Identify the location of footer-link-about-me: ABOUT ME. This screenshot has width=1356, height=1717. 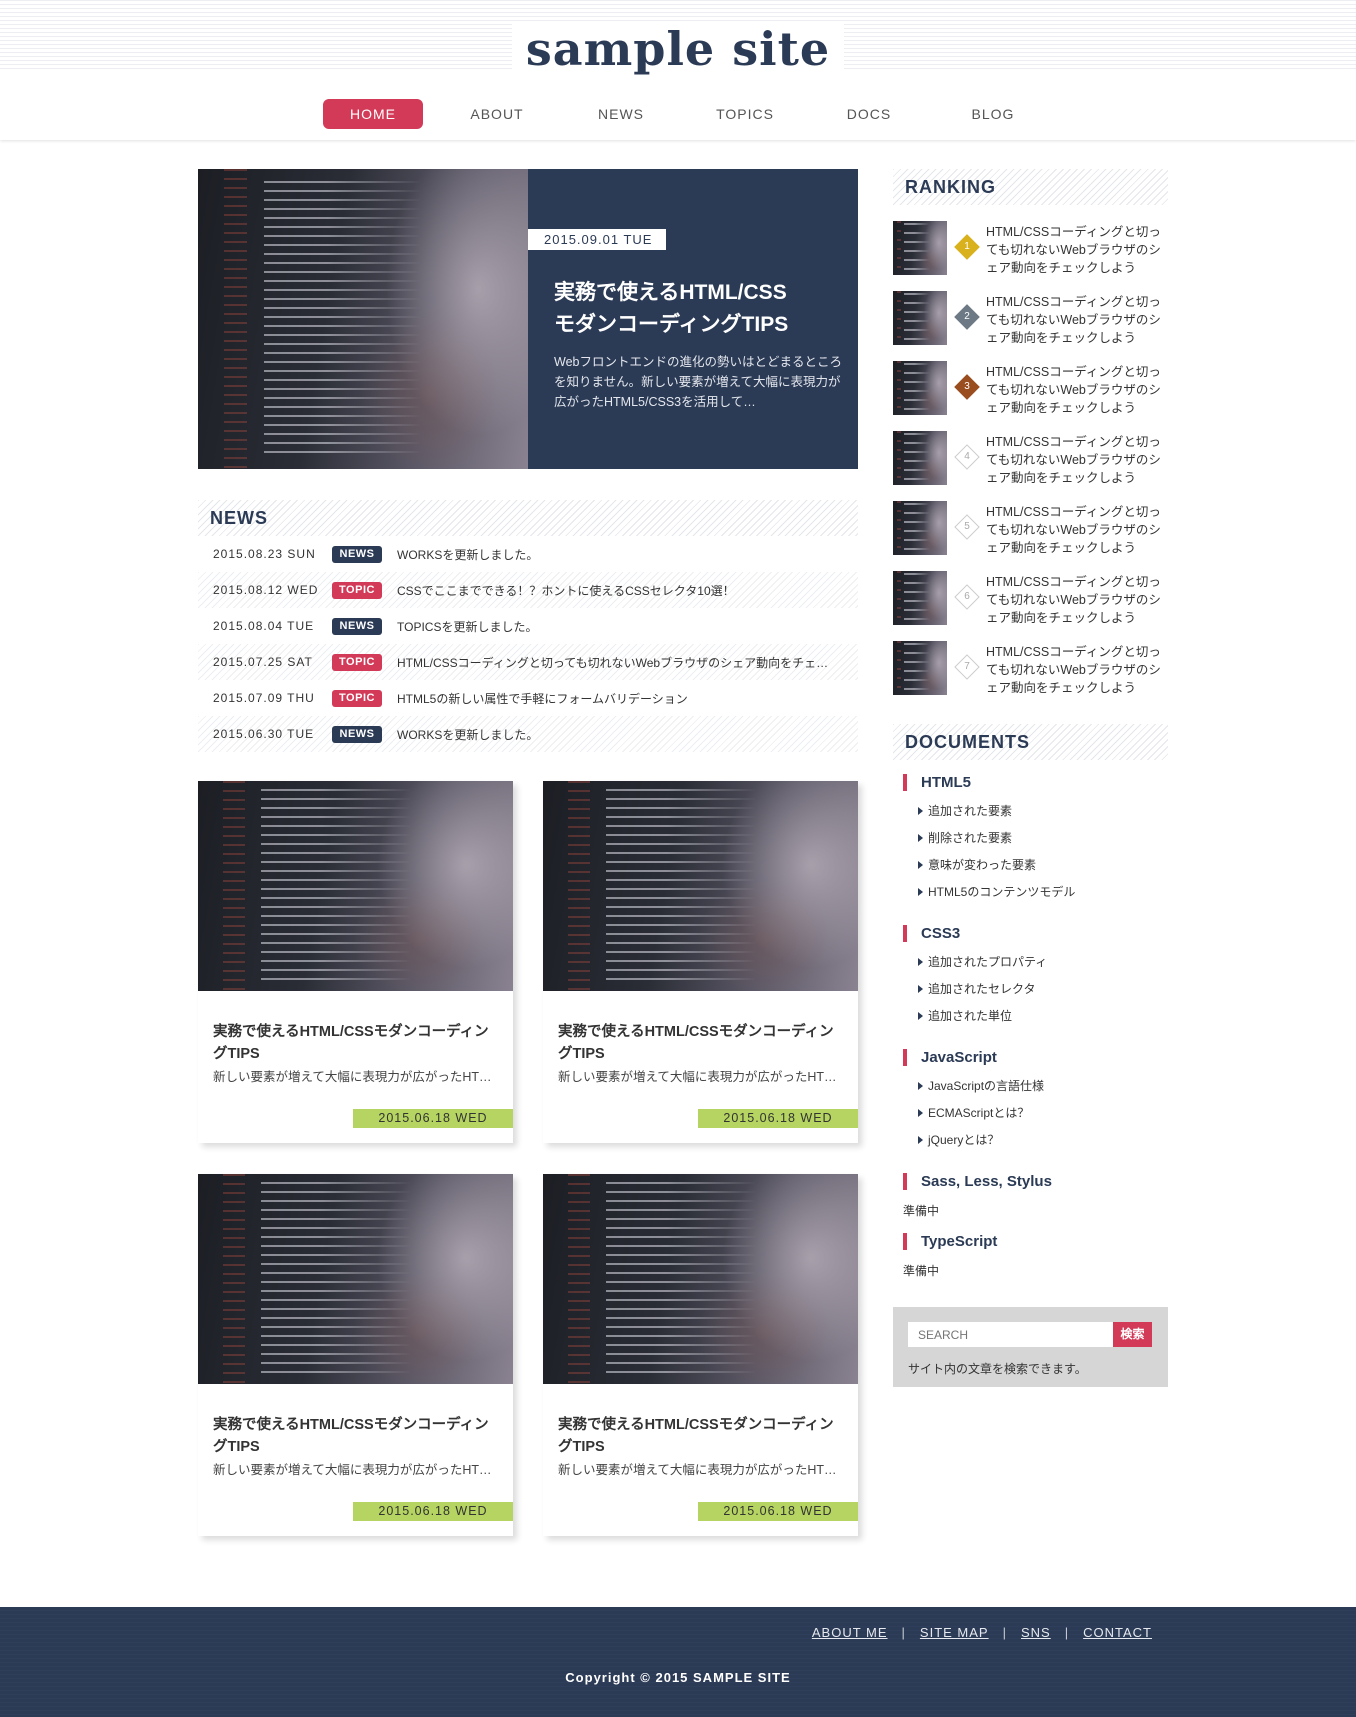
(850, 1632).